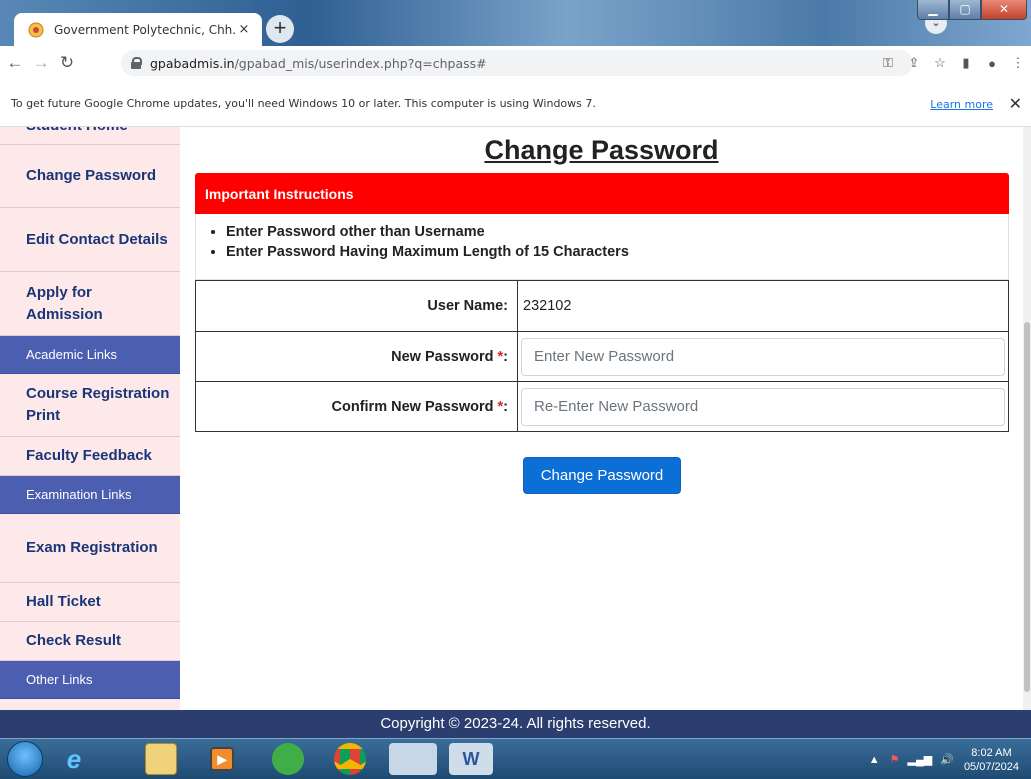  What do you see at coordinates (59, 679) in the screenshot?
I see `sidebar-section-label: Other Links` at bounding box center [59, 679].